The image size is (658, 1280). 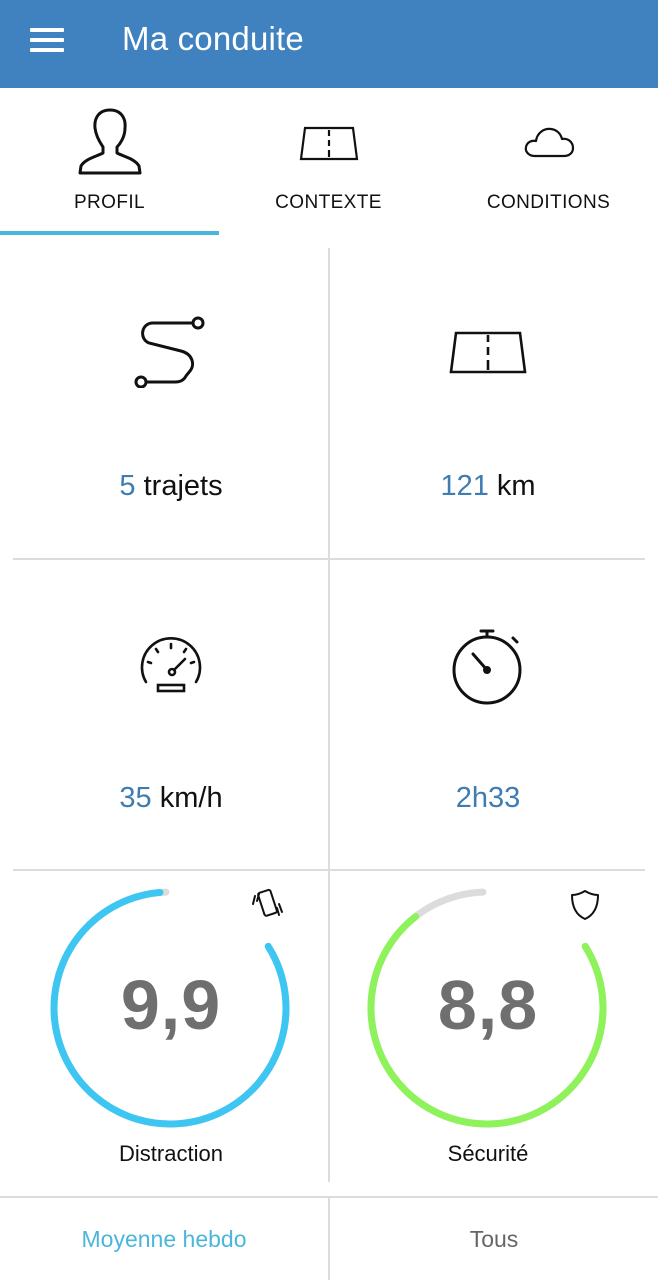 What do you see at coordinates (329, 44) in the screenshot?
I see `app-bar: Ma conduite` at bounding box center [329, 44].